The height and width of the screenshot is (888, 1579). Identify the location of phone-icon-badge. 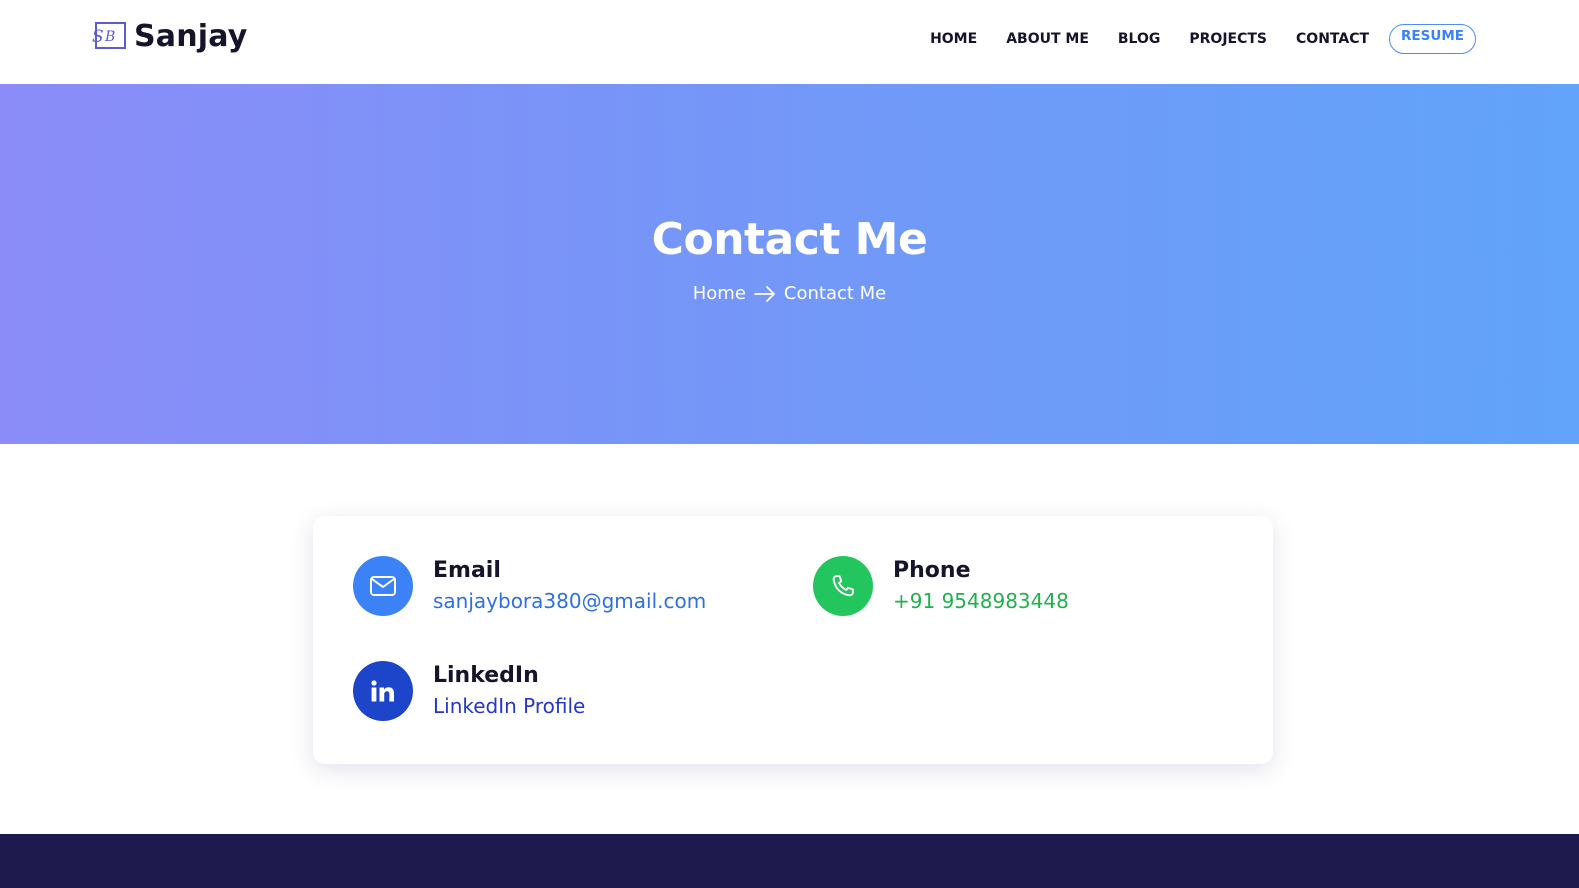
(843, 586).